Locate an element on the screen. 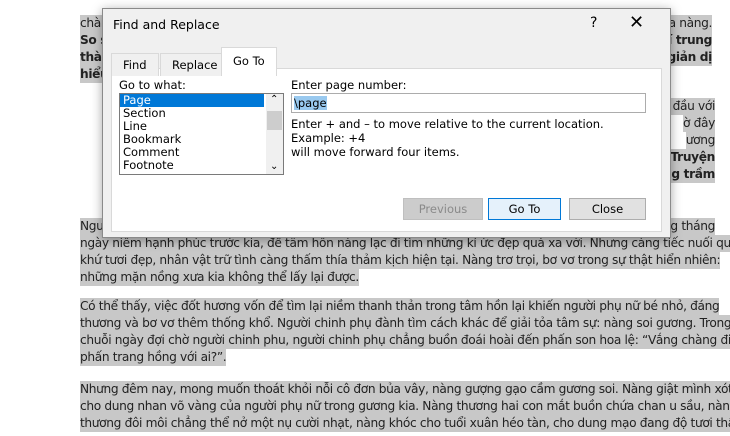 Image resolution: width=730 pixels, height=436 pixels. scrollbar: ⌃ ⌄ is located at coordinates (274, 134).